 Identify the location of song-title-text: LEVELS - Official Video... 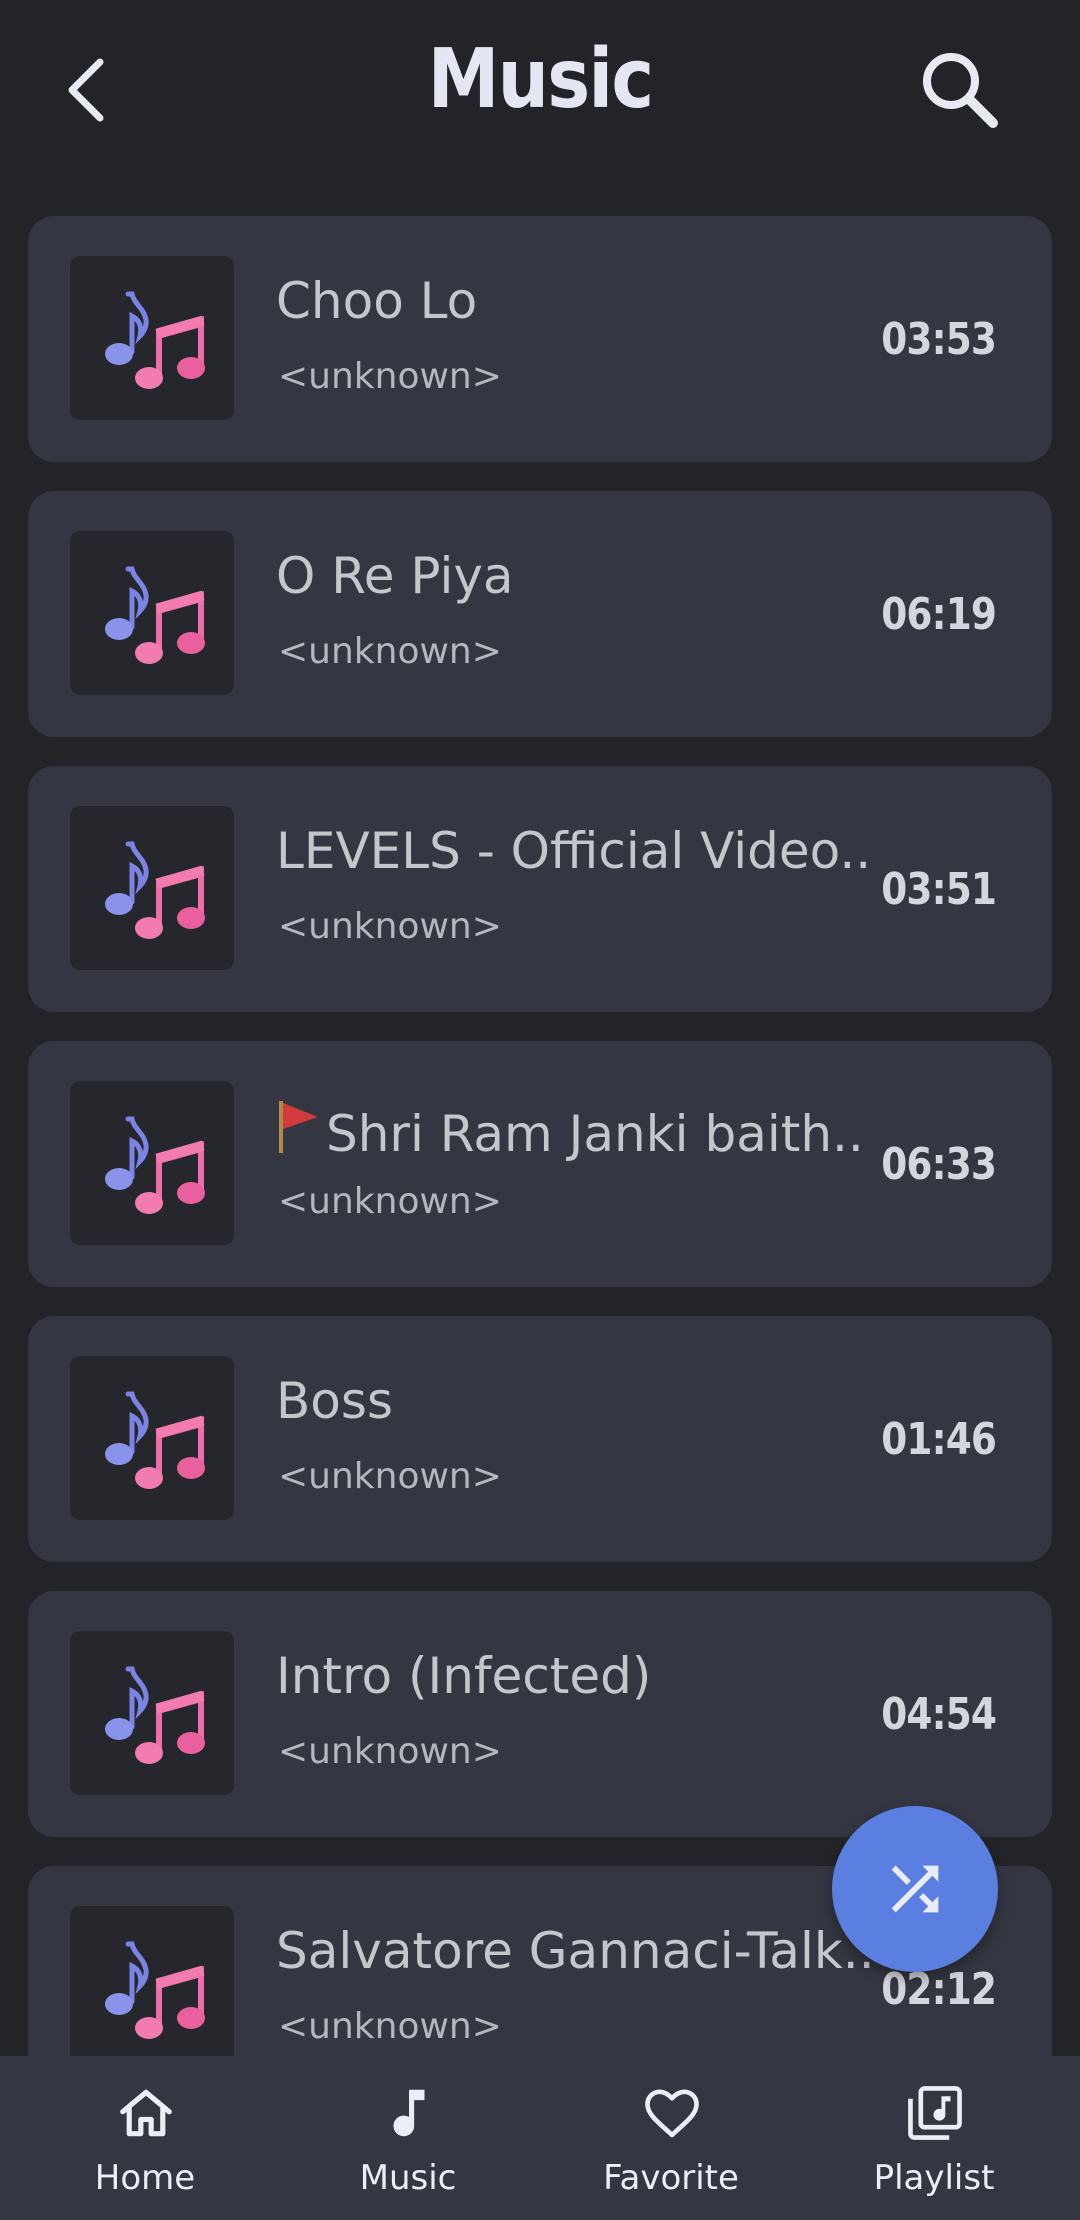
(574, 851).